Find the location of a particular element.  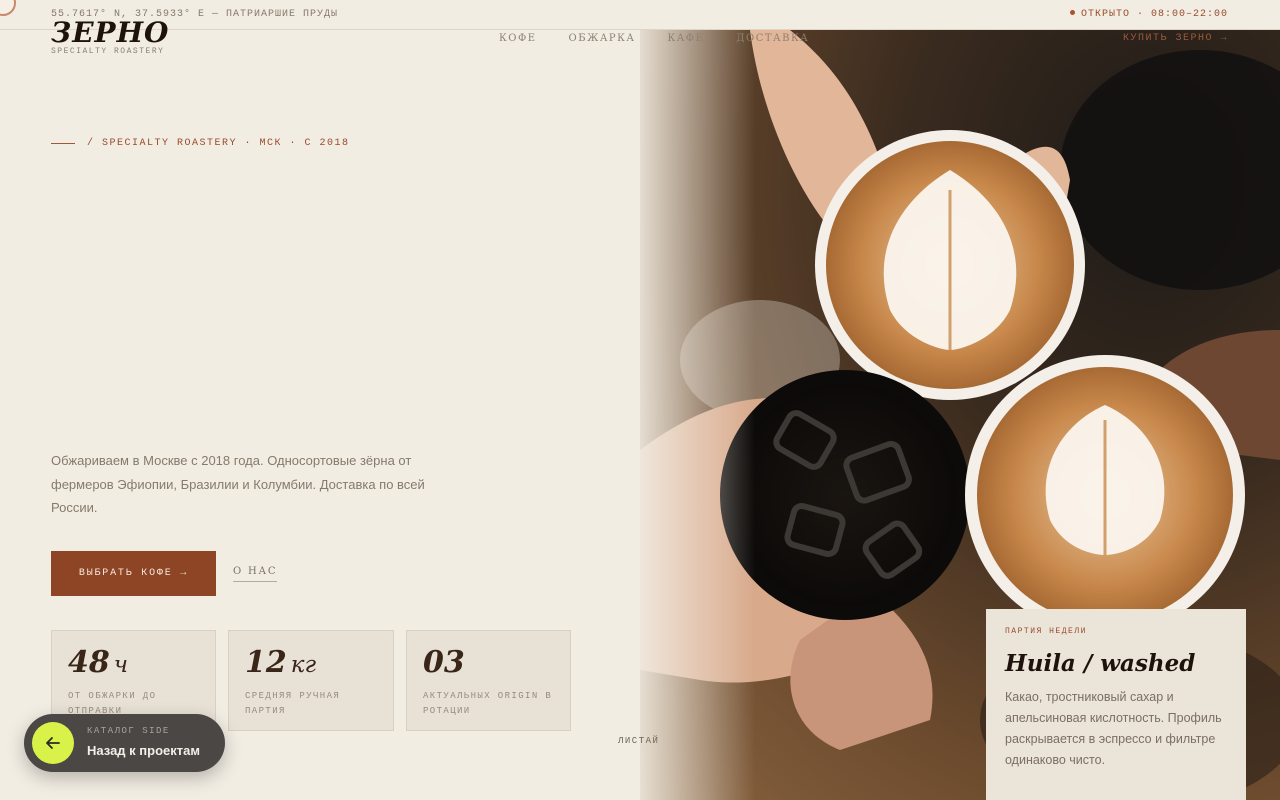

back-to-projects-button: КАТАЛОГ SIDE Назад к проектам is located at coordinates (124, 743).